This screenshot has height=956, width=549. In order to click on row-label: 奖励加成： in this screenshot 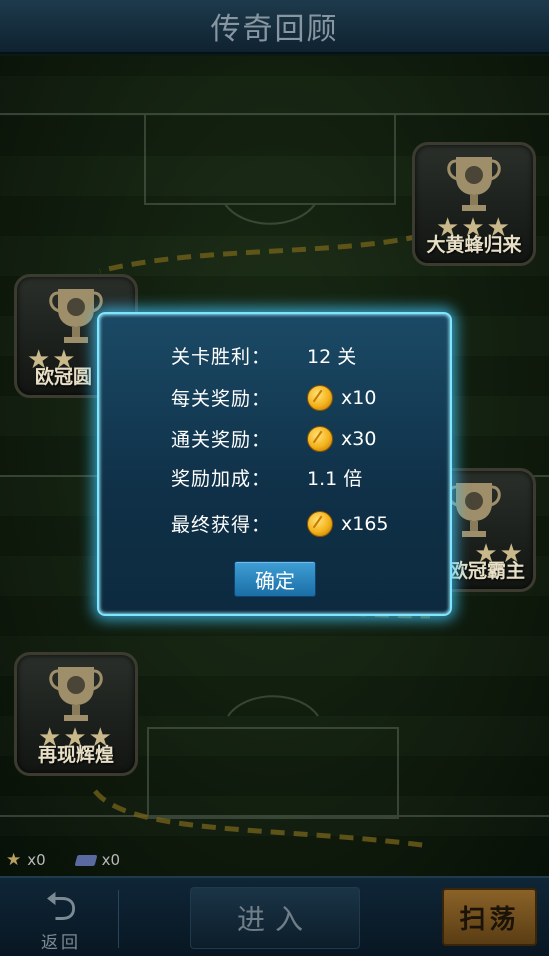, I will do `click(221, 479)`.